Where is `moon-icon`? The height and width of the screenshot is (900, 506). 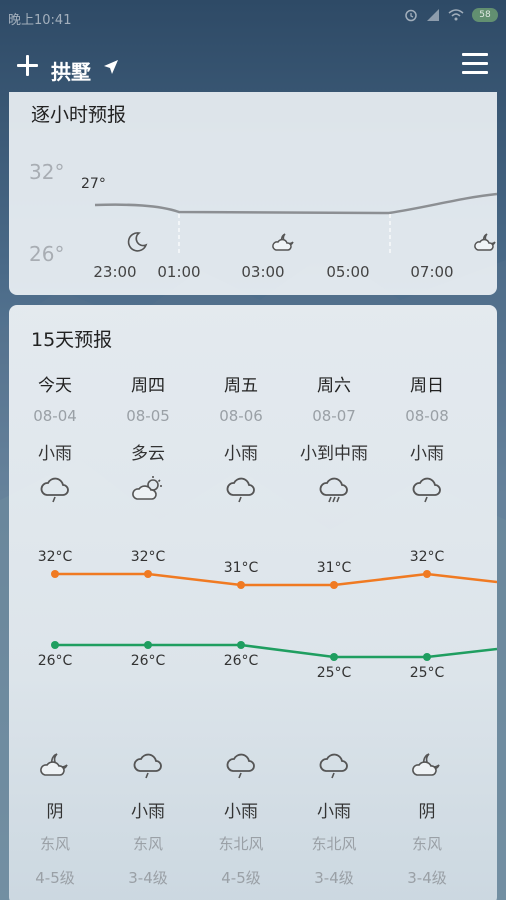 moon-icon is located at coordinates (137, 242).